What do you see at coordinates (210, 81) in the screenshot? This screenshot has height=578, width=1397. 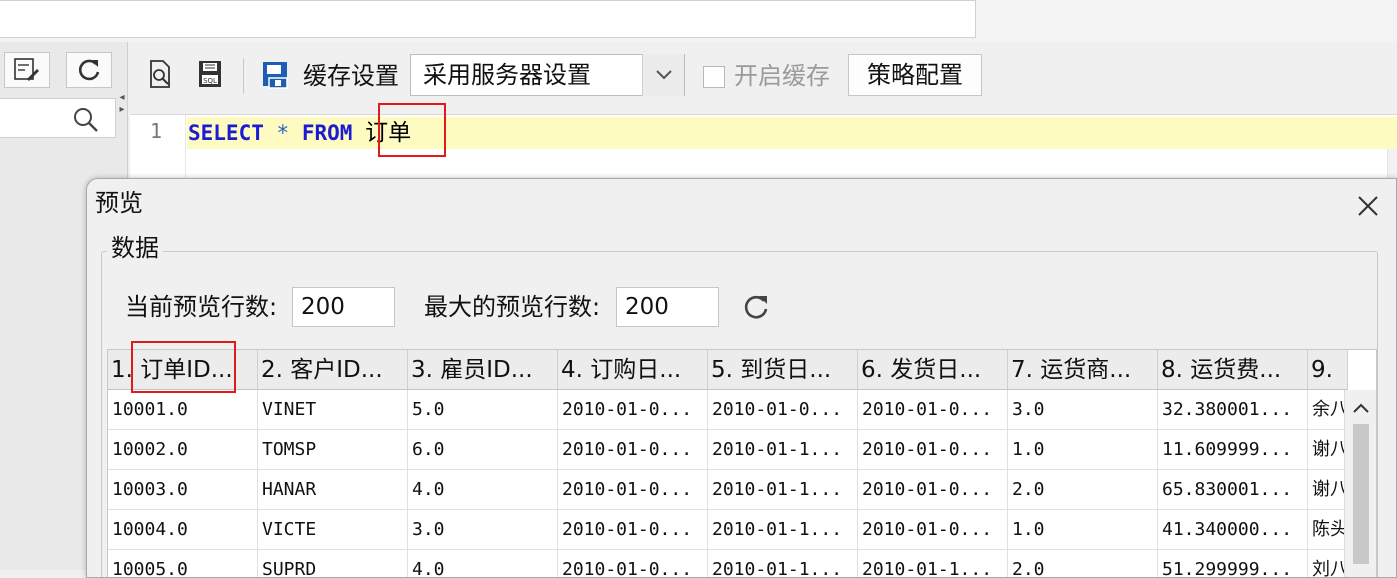 I see `svg-text: SQL` at bounding box center [210, 81].